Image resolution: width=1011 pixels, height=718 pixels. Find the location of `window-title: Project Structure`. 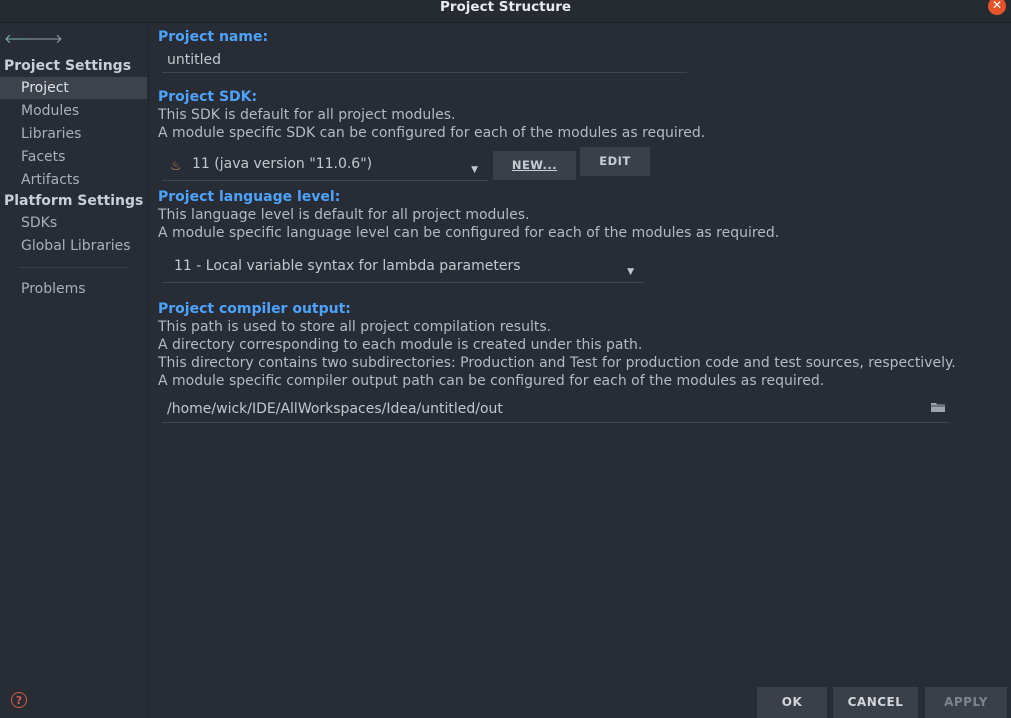

window-title: Project Structure is located at coordinates (505, 7).